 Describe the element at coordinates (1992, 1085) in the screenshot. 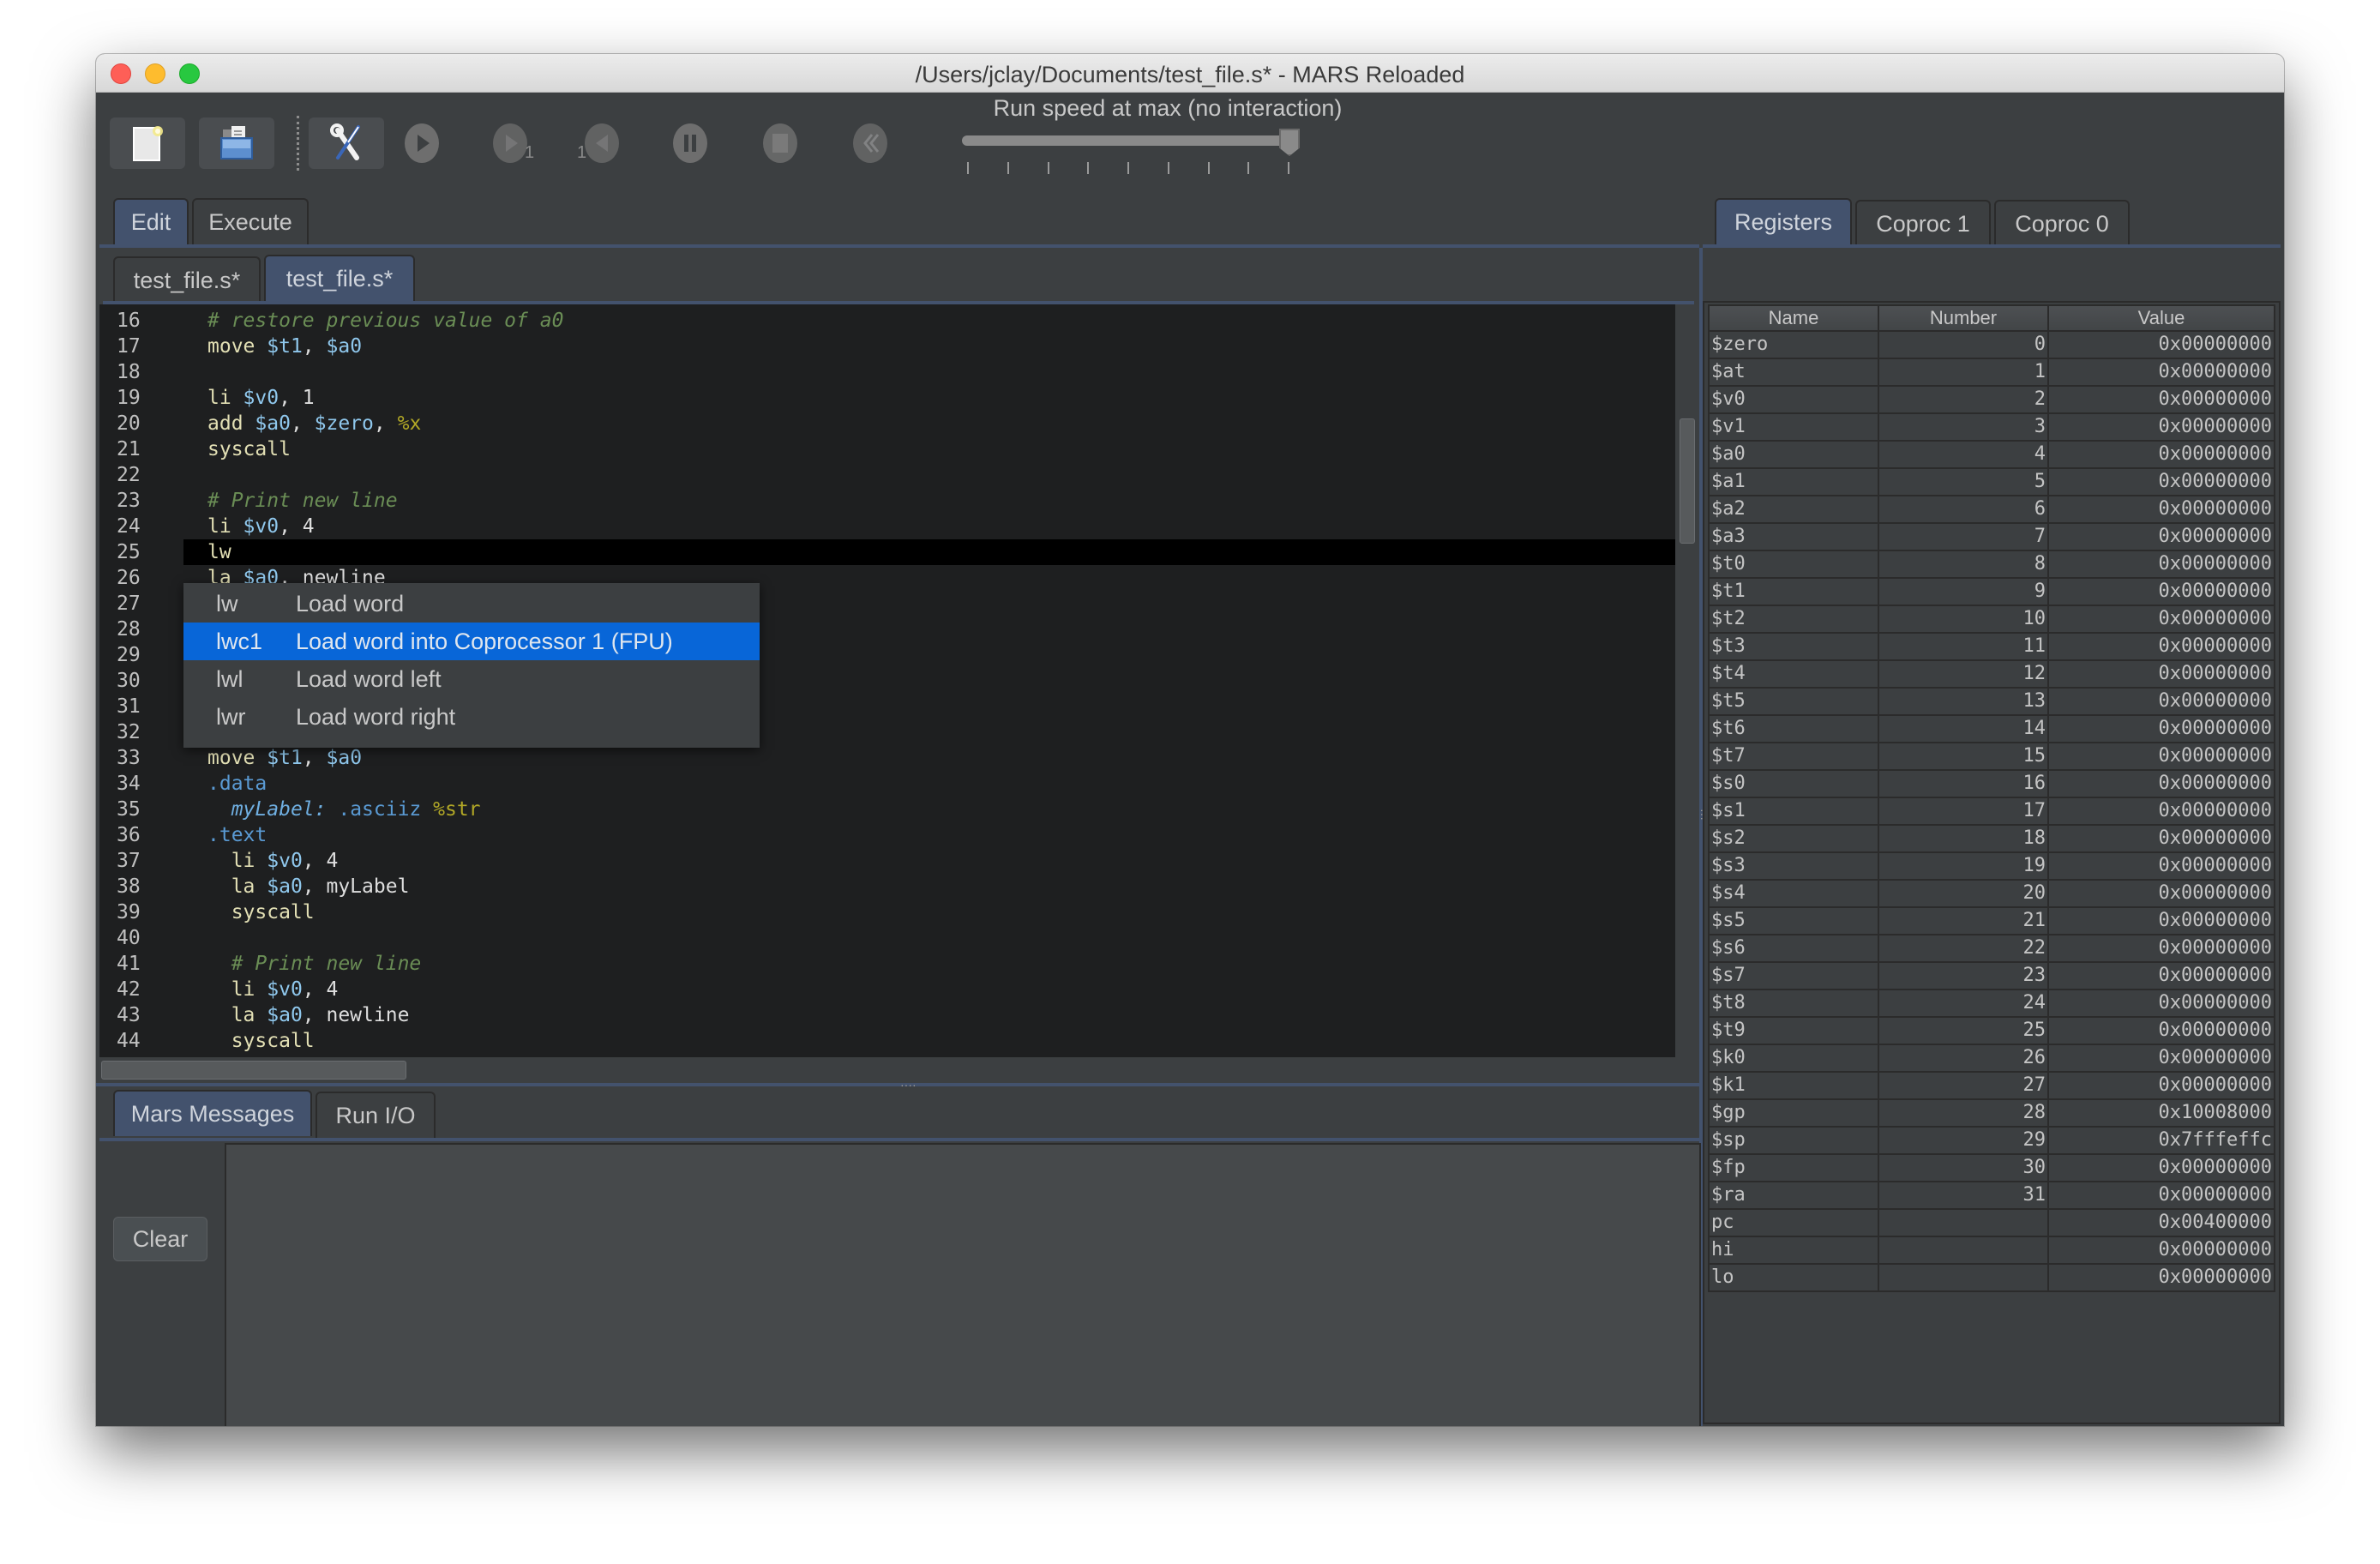

I see `register-row: $k1 27 0x00000000` at that location.